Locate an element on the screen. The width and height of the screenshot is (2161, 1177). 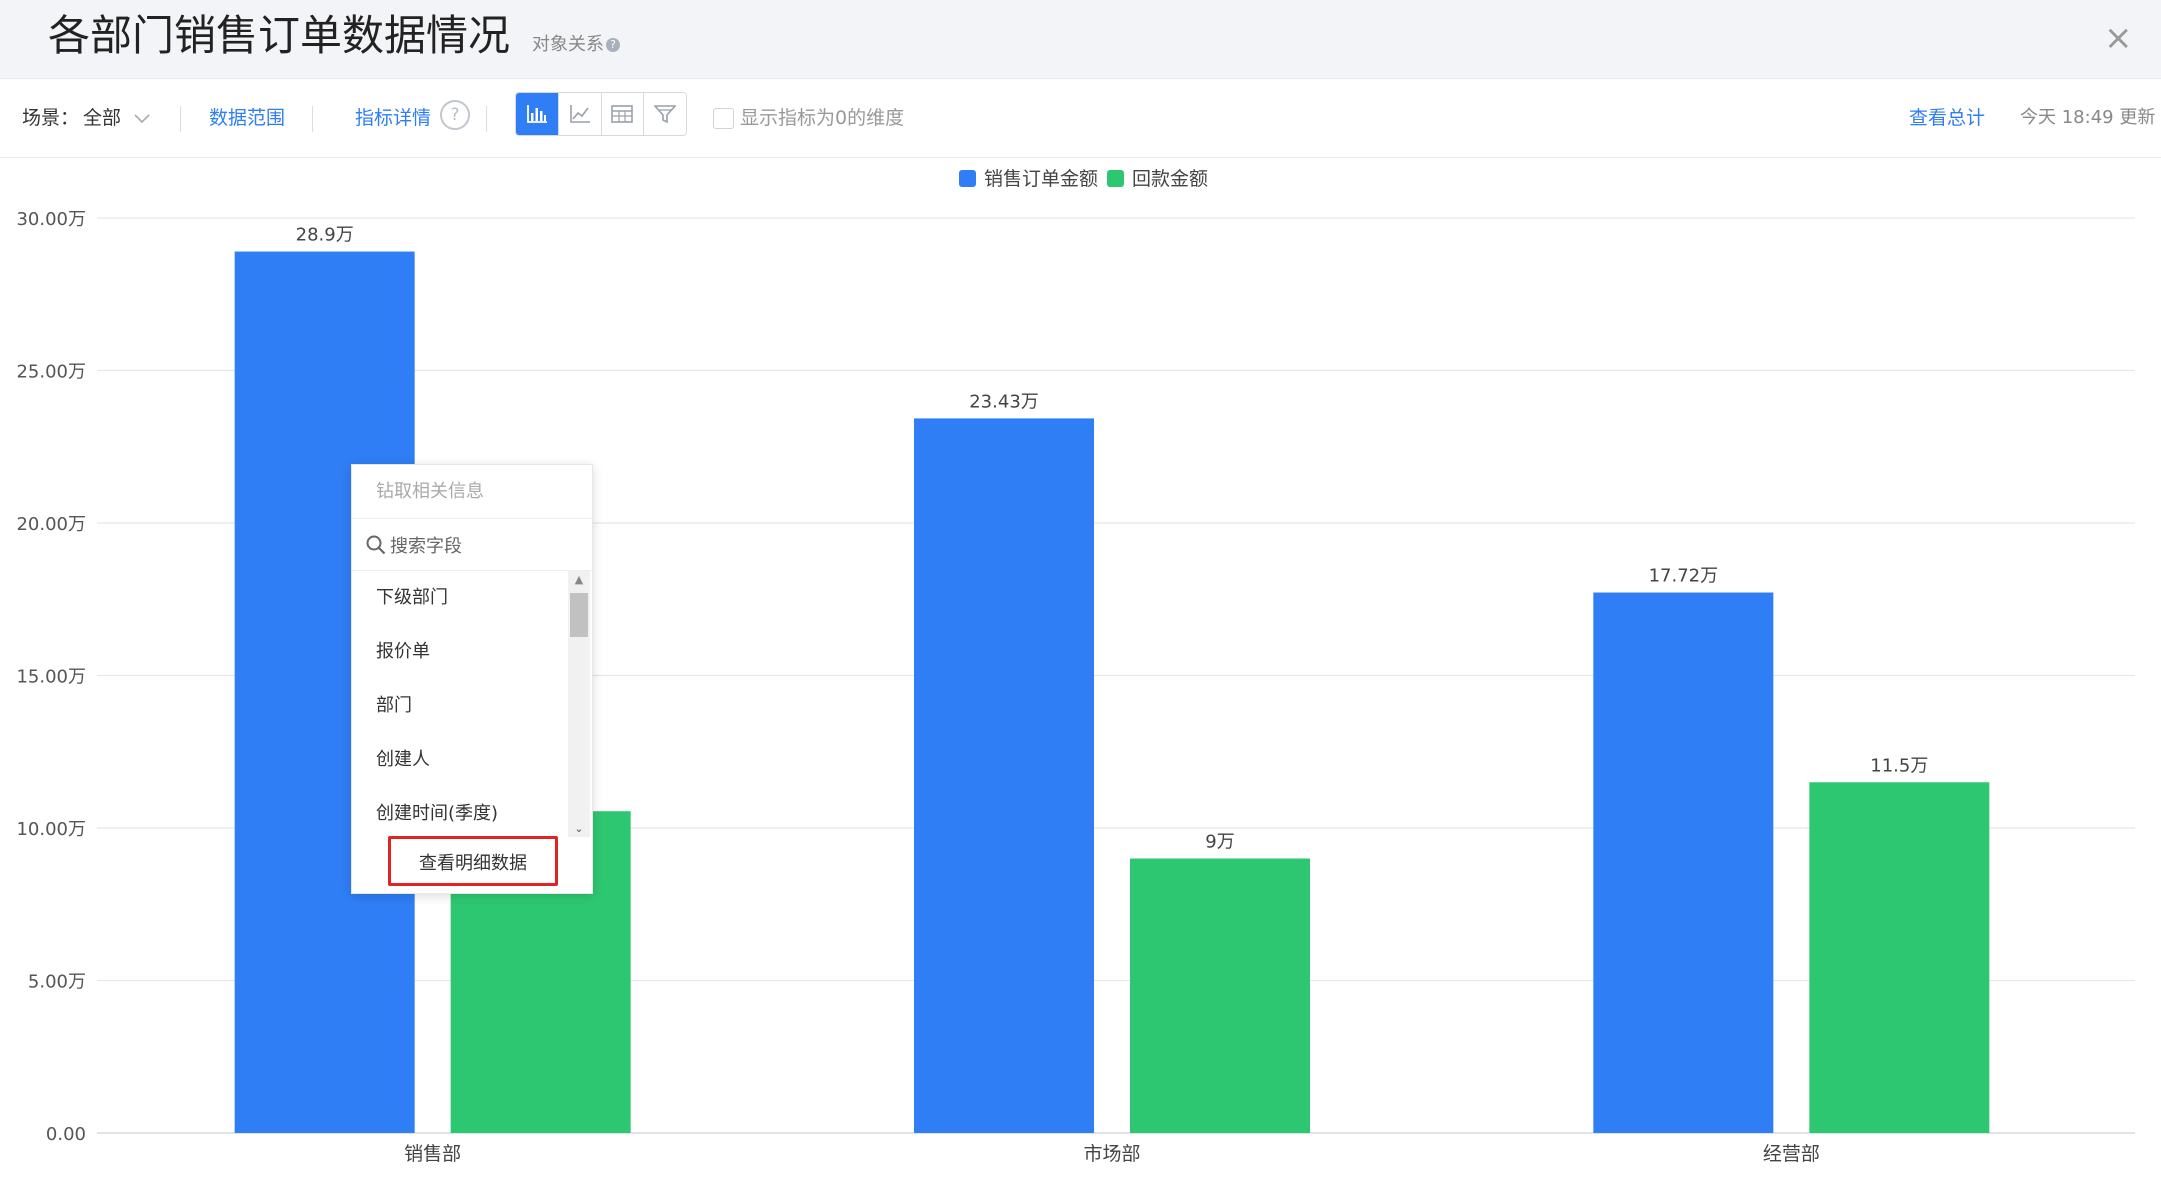
menu-item-creator: 创建人 is located at coordinates (460, 760).